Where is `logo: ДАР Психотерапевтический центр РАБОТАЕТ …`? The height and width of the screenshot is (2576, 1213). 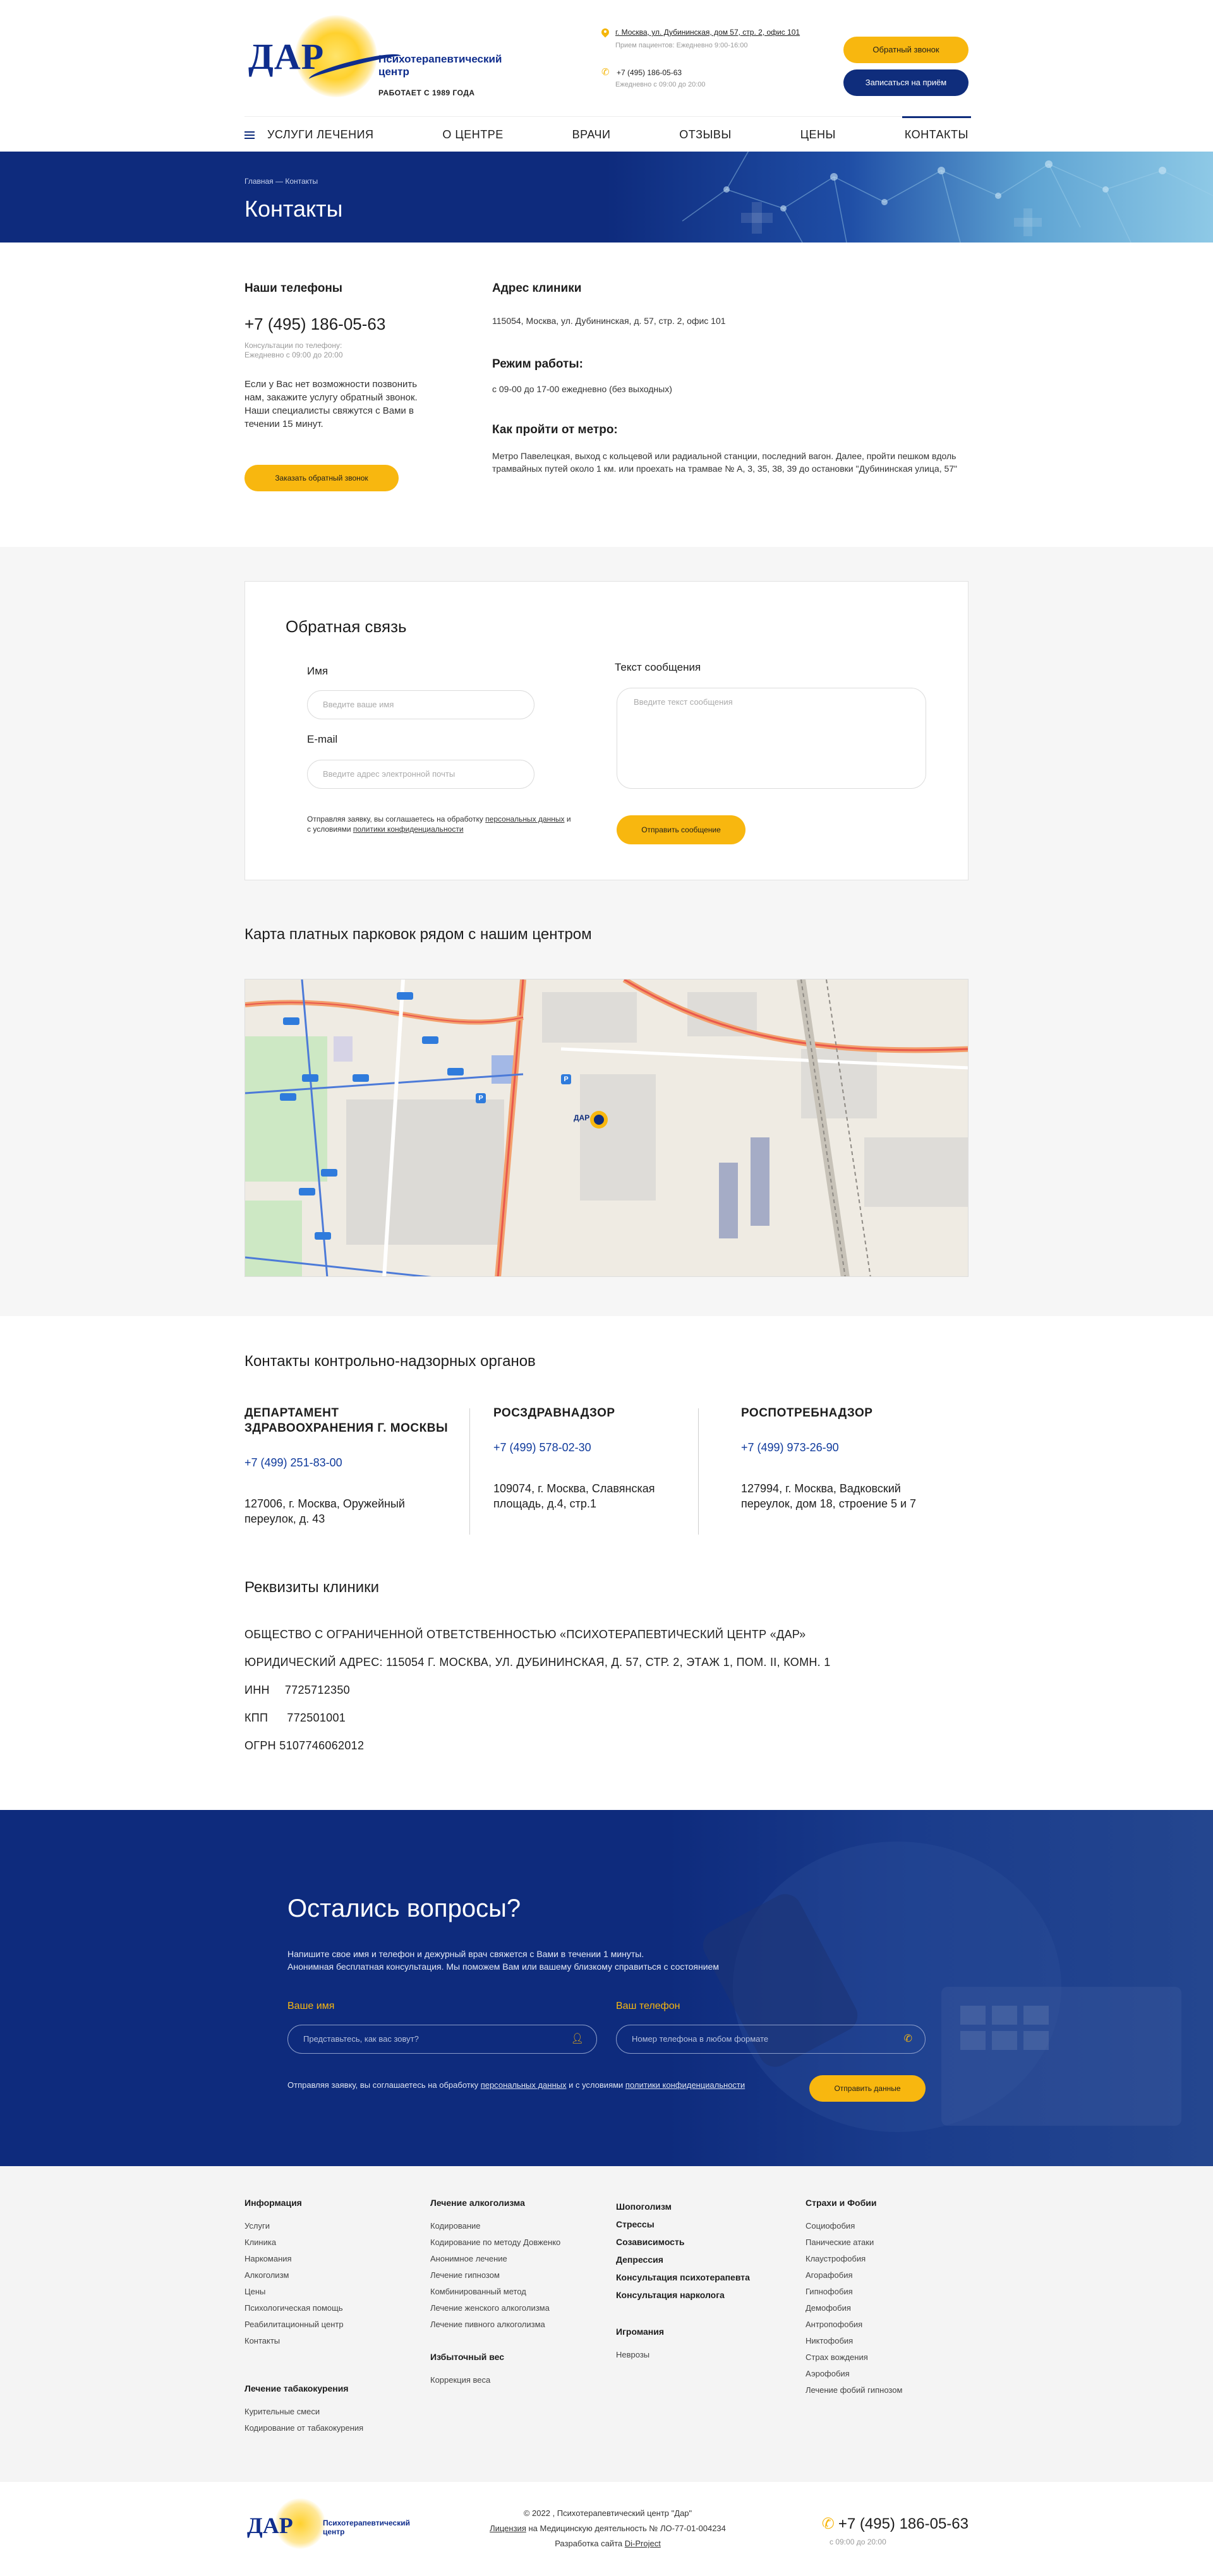
logo: ДАР Психотерапевтический центр РАБОТАЕТ … is located at coordinates (377, 59).